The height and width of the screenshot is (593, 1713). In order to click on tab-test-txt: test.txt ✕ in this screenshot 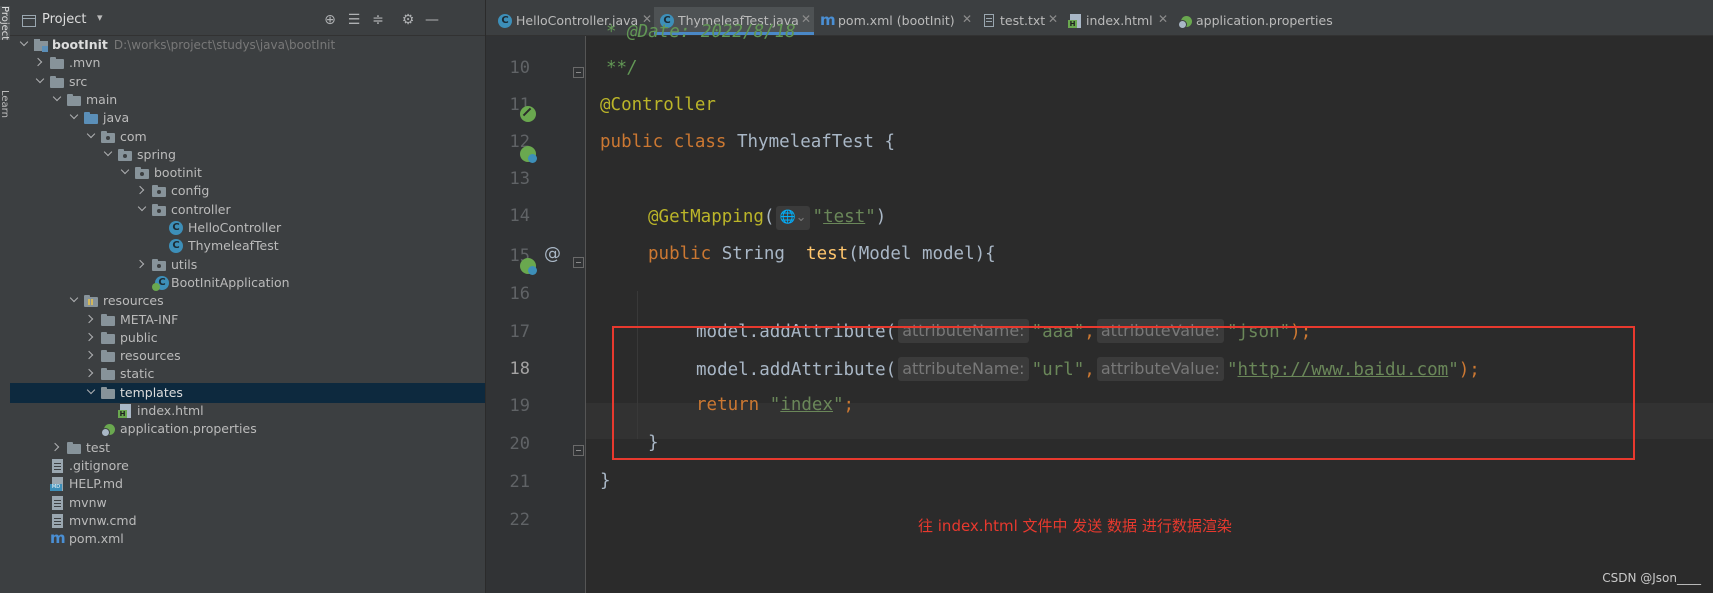, I will do `click(1019, 21)`.